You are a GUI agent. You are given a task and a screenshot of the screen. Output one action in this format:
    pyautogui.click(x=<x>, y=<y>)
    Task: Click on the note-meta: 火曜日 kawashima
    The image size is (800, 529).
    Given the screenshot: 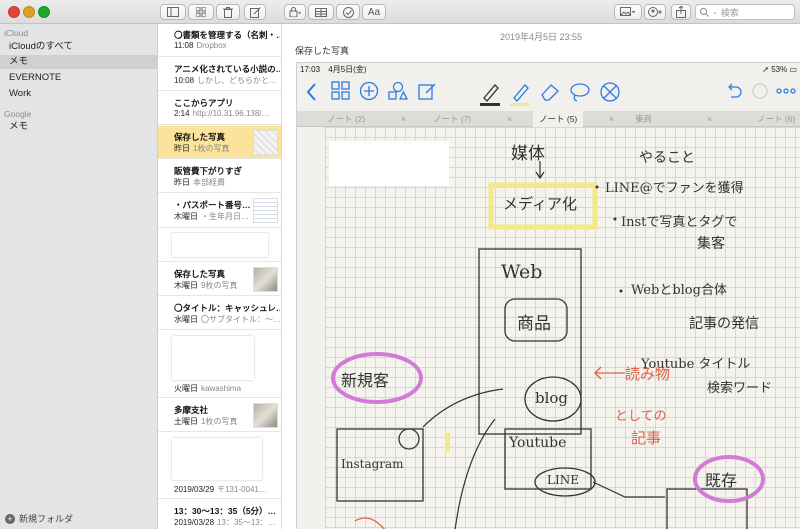 What is the action you would take?
    pyautogui.click(x=227, y=388)
    